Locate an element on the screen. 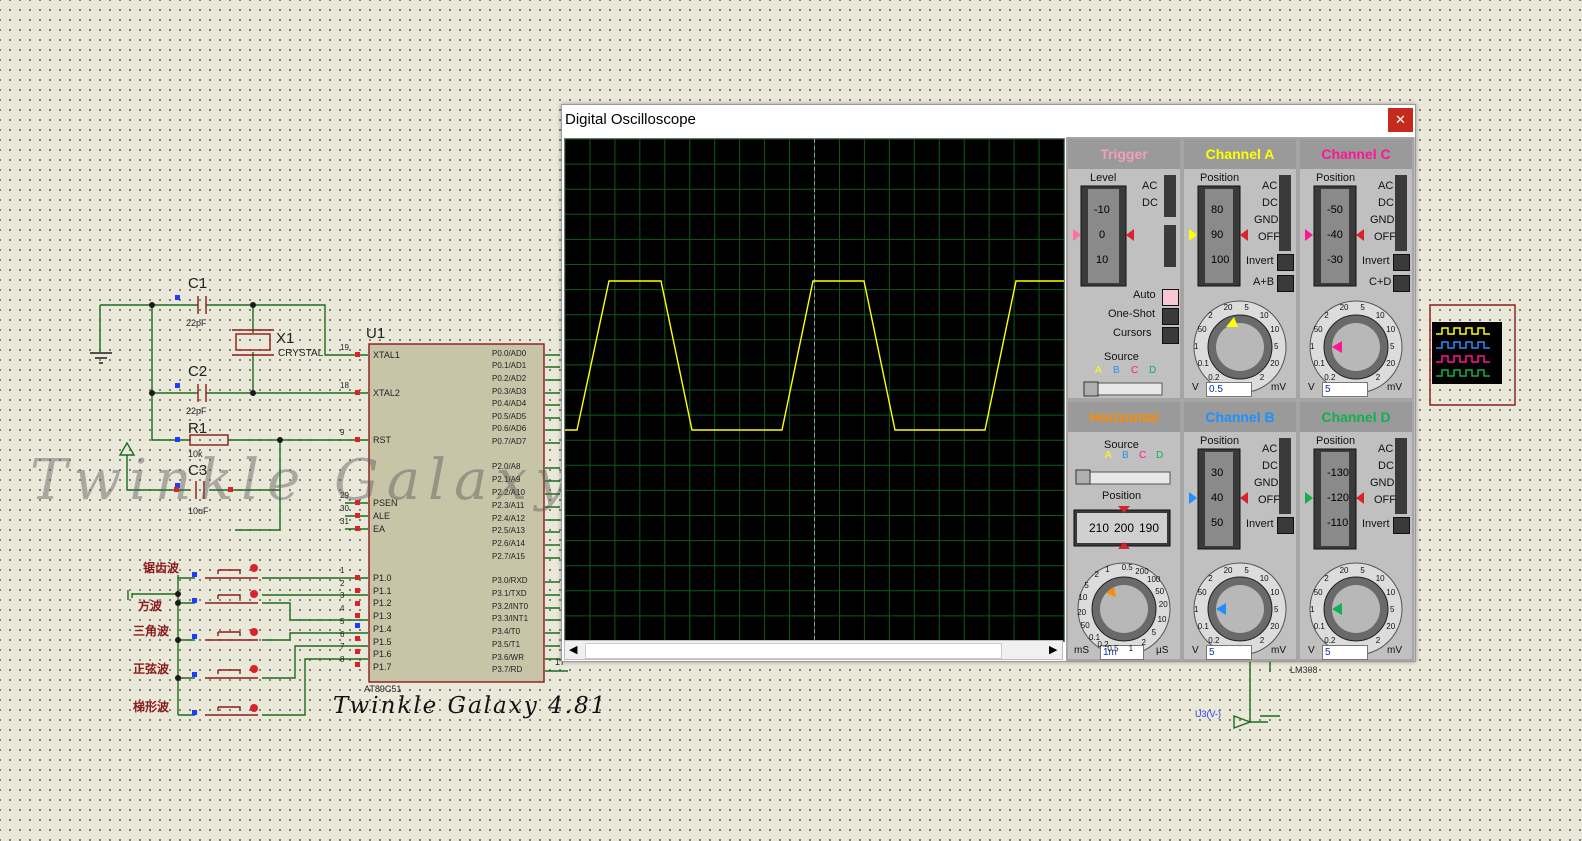 The width and height of the screenshot is (1582, 841). channel-a-ac-label: AC is located at coordinates (1270, 186).